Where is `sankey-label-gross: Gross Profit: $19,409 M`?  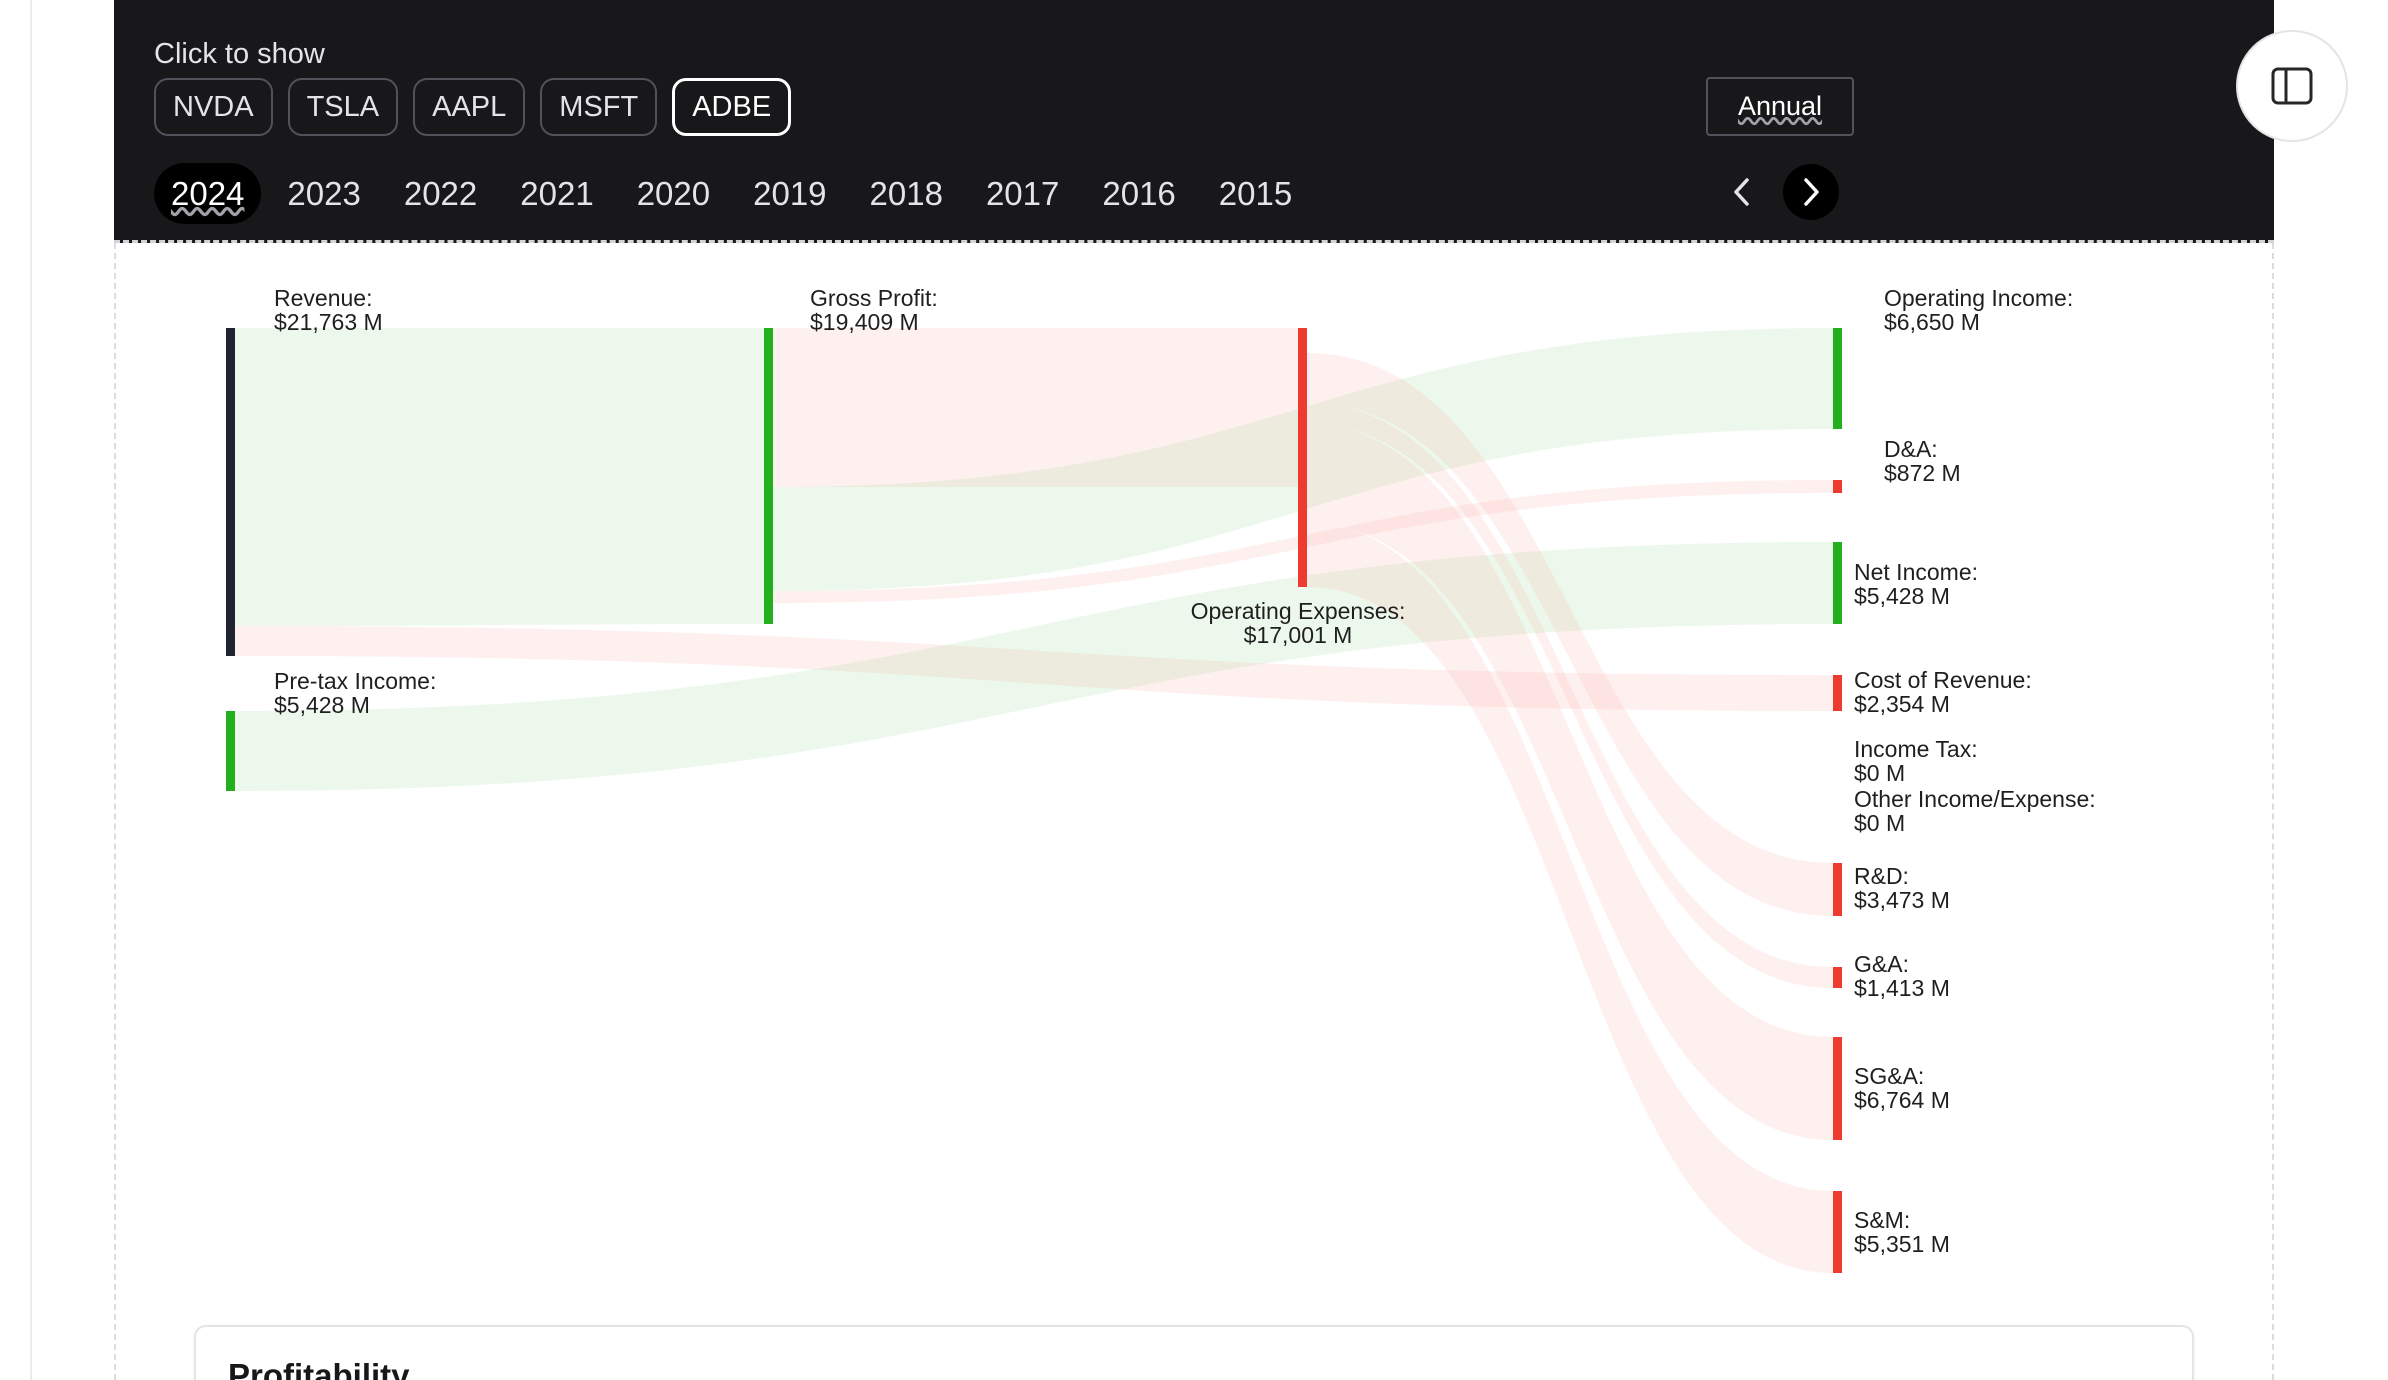
sankey-label-gross: Gross Profit: $19,409 M is located at coordinates (874, 310).